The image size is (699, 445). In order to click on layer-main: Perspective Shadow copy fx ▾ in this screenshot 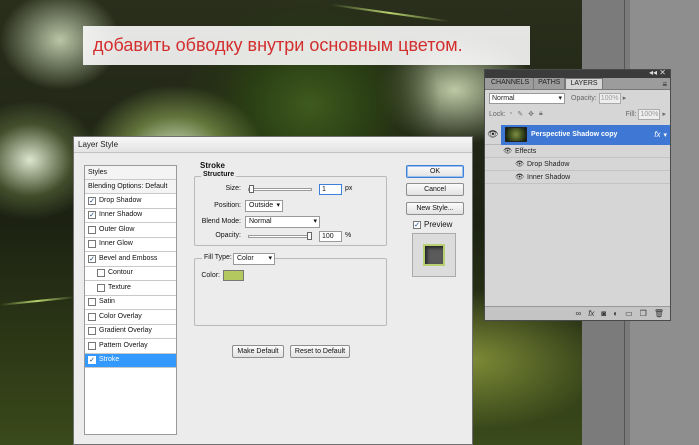, I will do `click(585, 134)`.